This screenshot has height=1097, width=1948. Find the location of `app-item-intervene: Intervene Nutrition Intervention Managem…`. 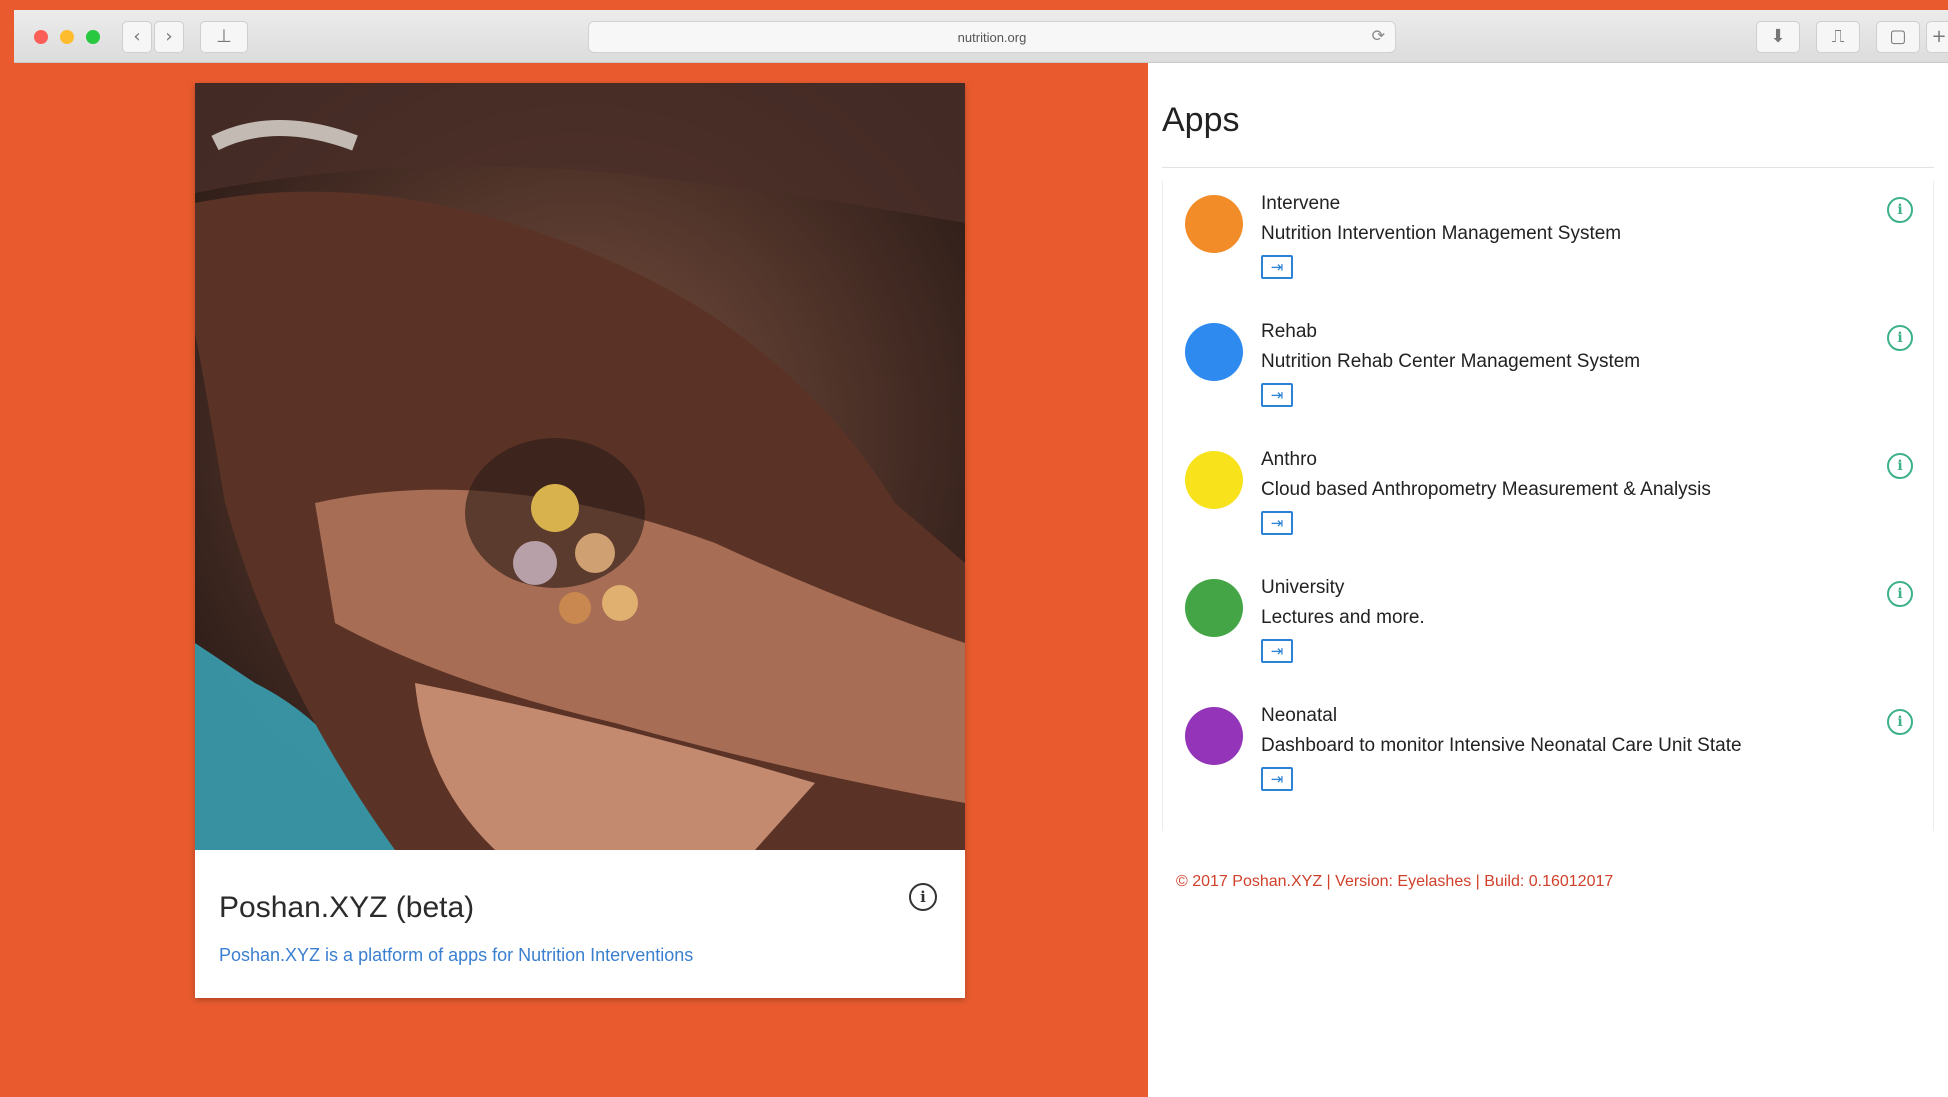

app-item-intervene: Intervene Nutrition Intervention Managem… is located at coordinates (1548, 245).